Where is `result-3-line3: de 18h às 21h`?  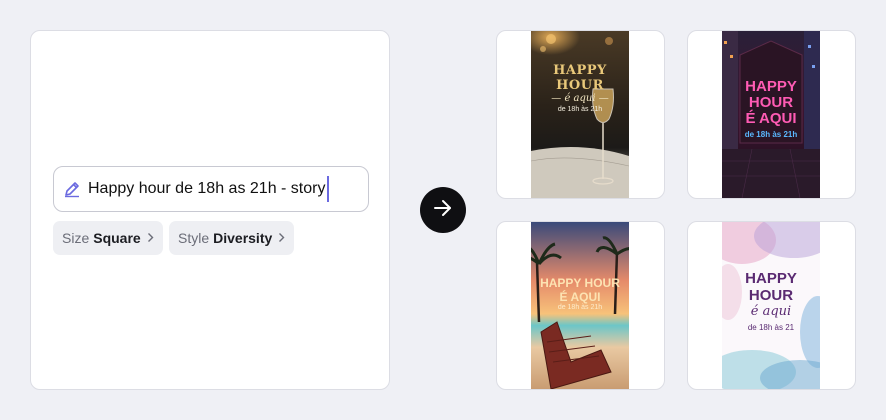
result-3-line3: de 18h às 21h is located at coordinates (580, 307).